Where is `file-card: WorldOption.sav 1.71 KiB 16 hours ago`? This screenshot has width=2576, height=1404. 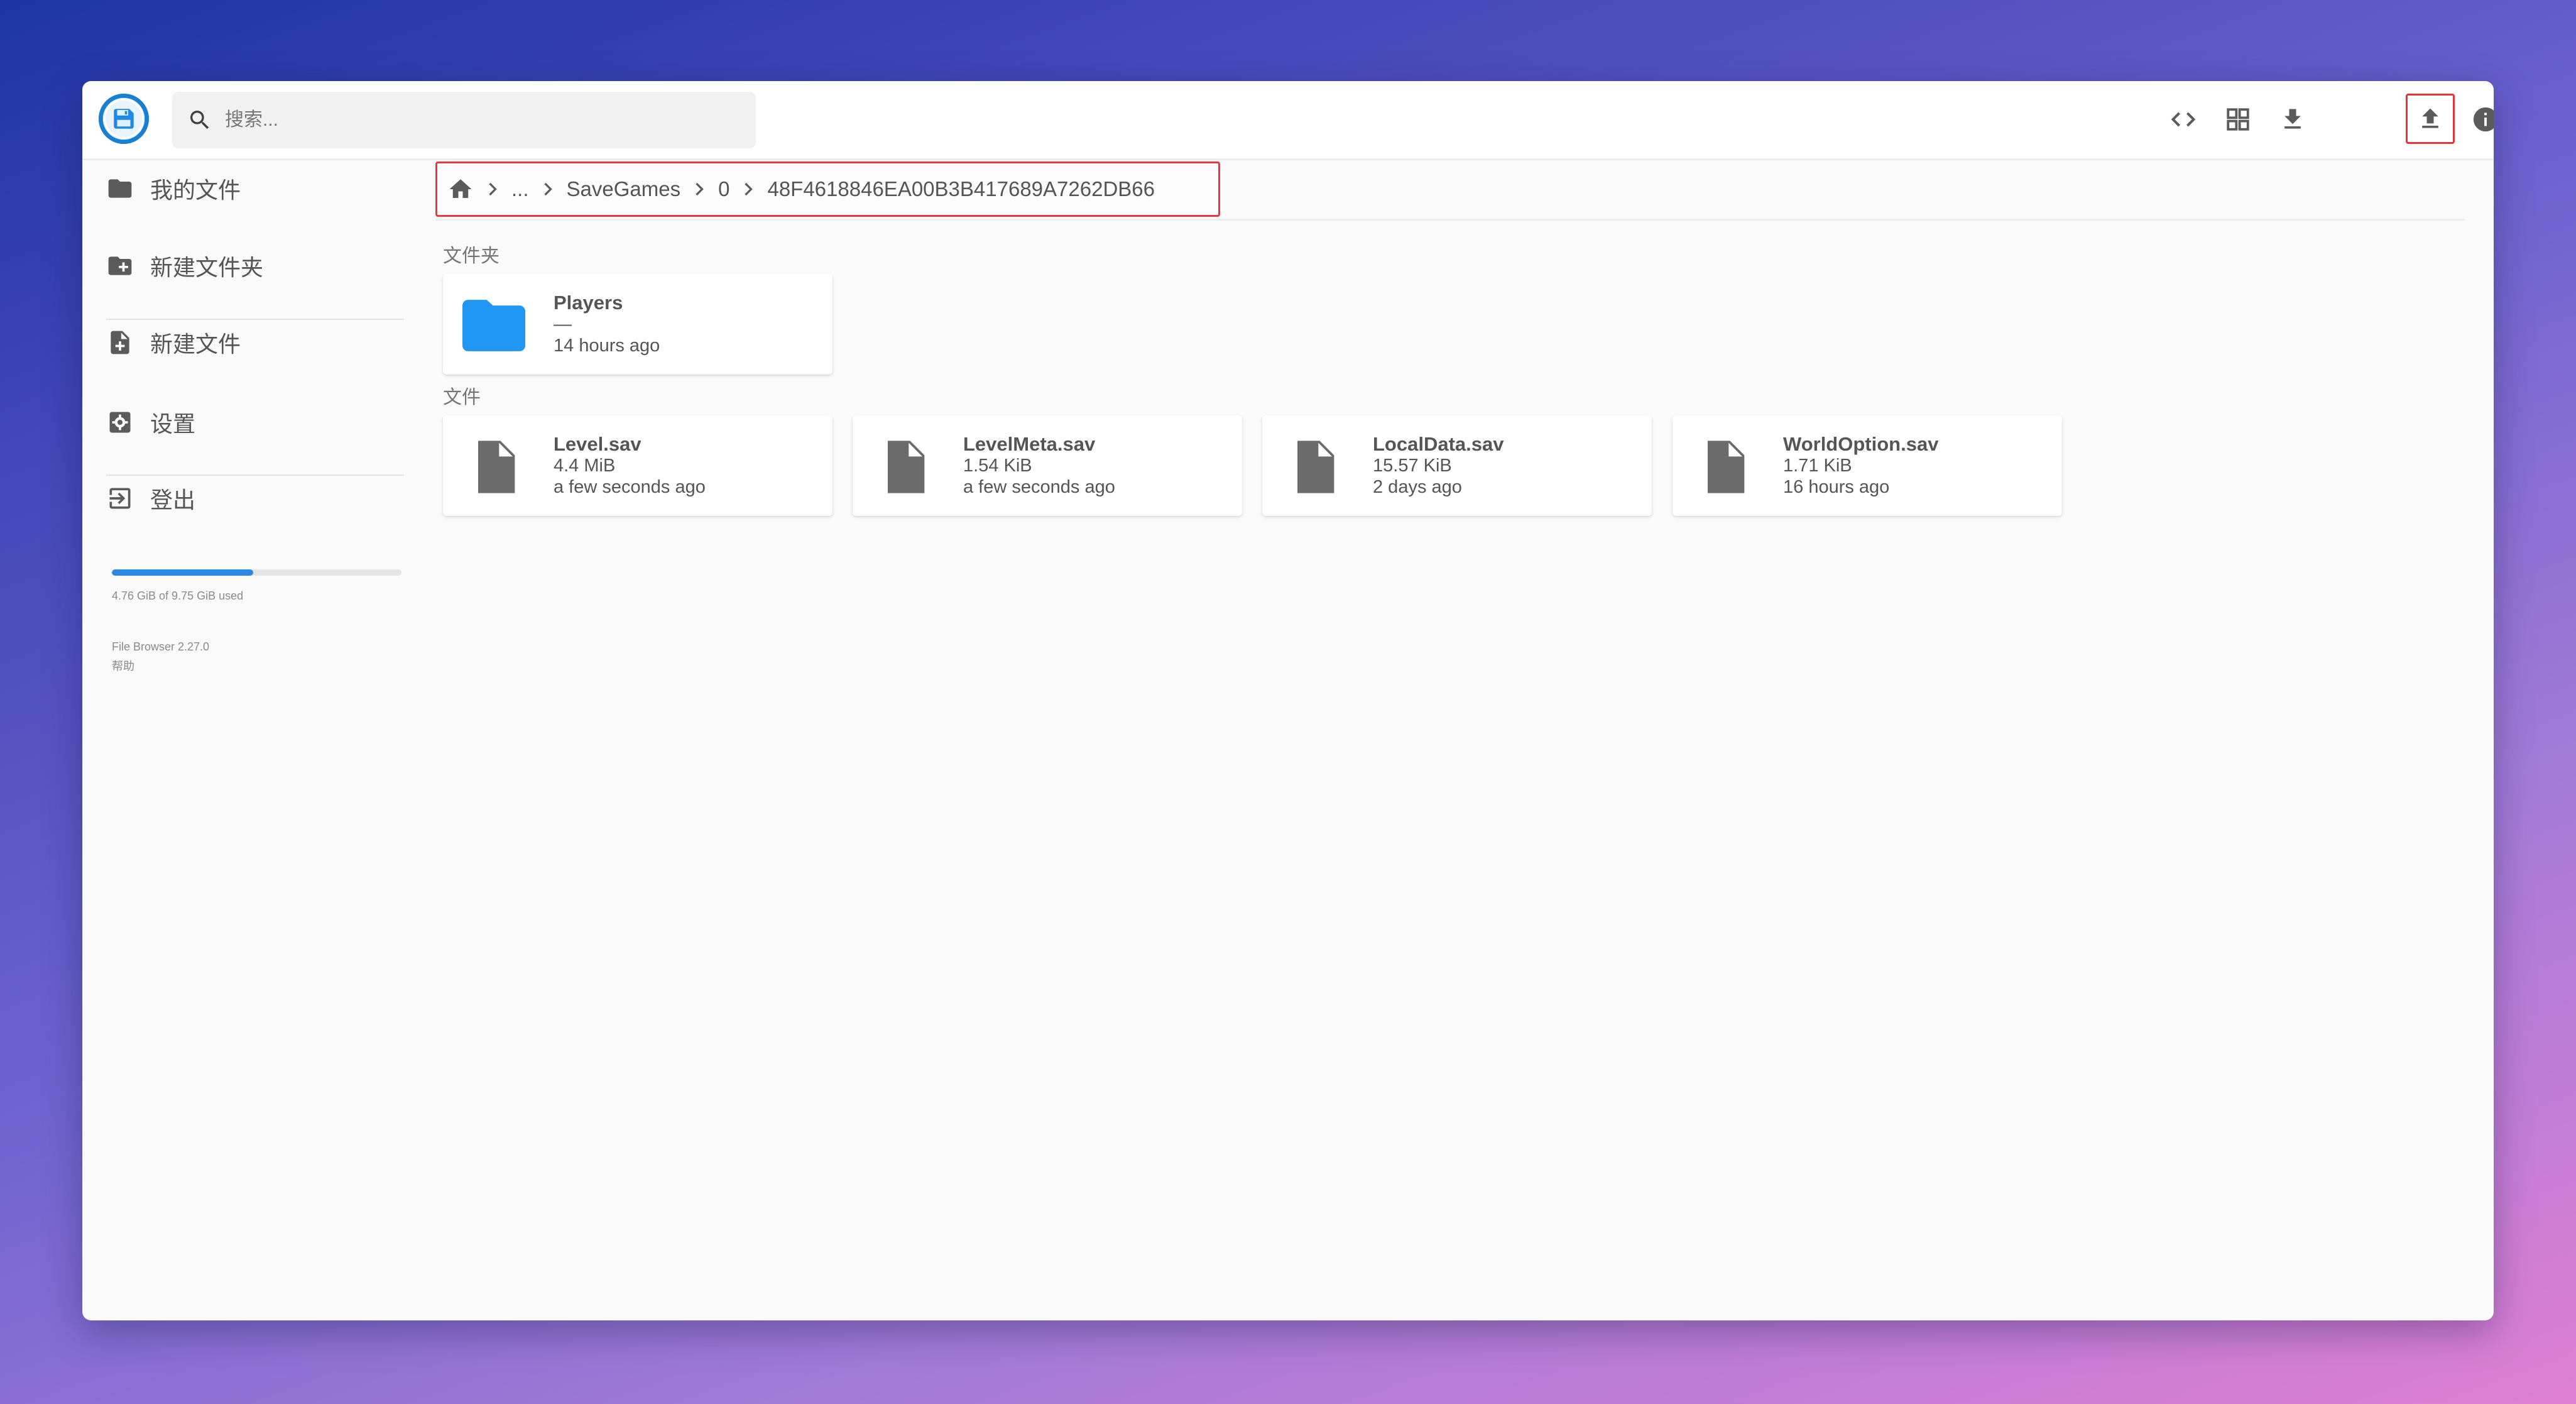
file-card: WorldOption.sav 1.71 KiB 16 hours ago is located at coordinates (1868, 465).